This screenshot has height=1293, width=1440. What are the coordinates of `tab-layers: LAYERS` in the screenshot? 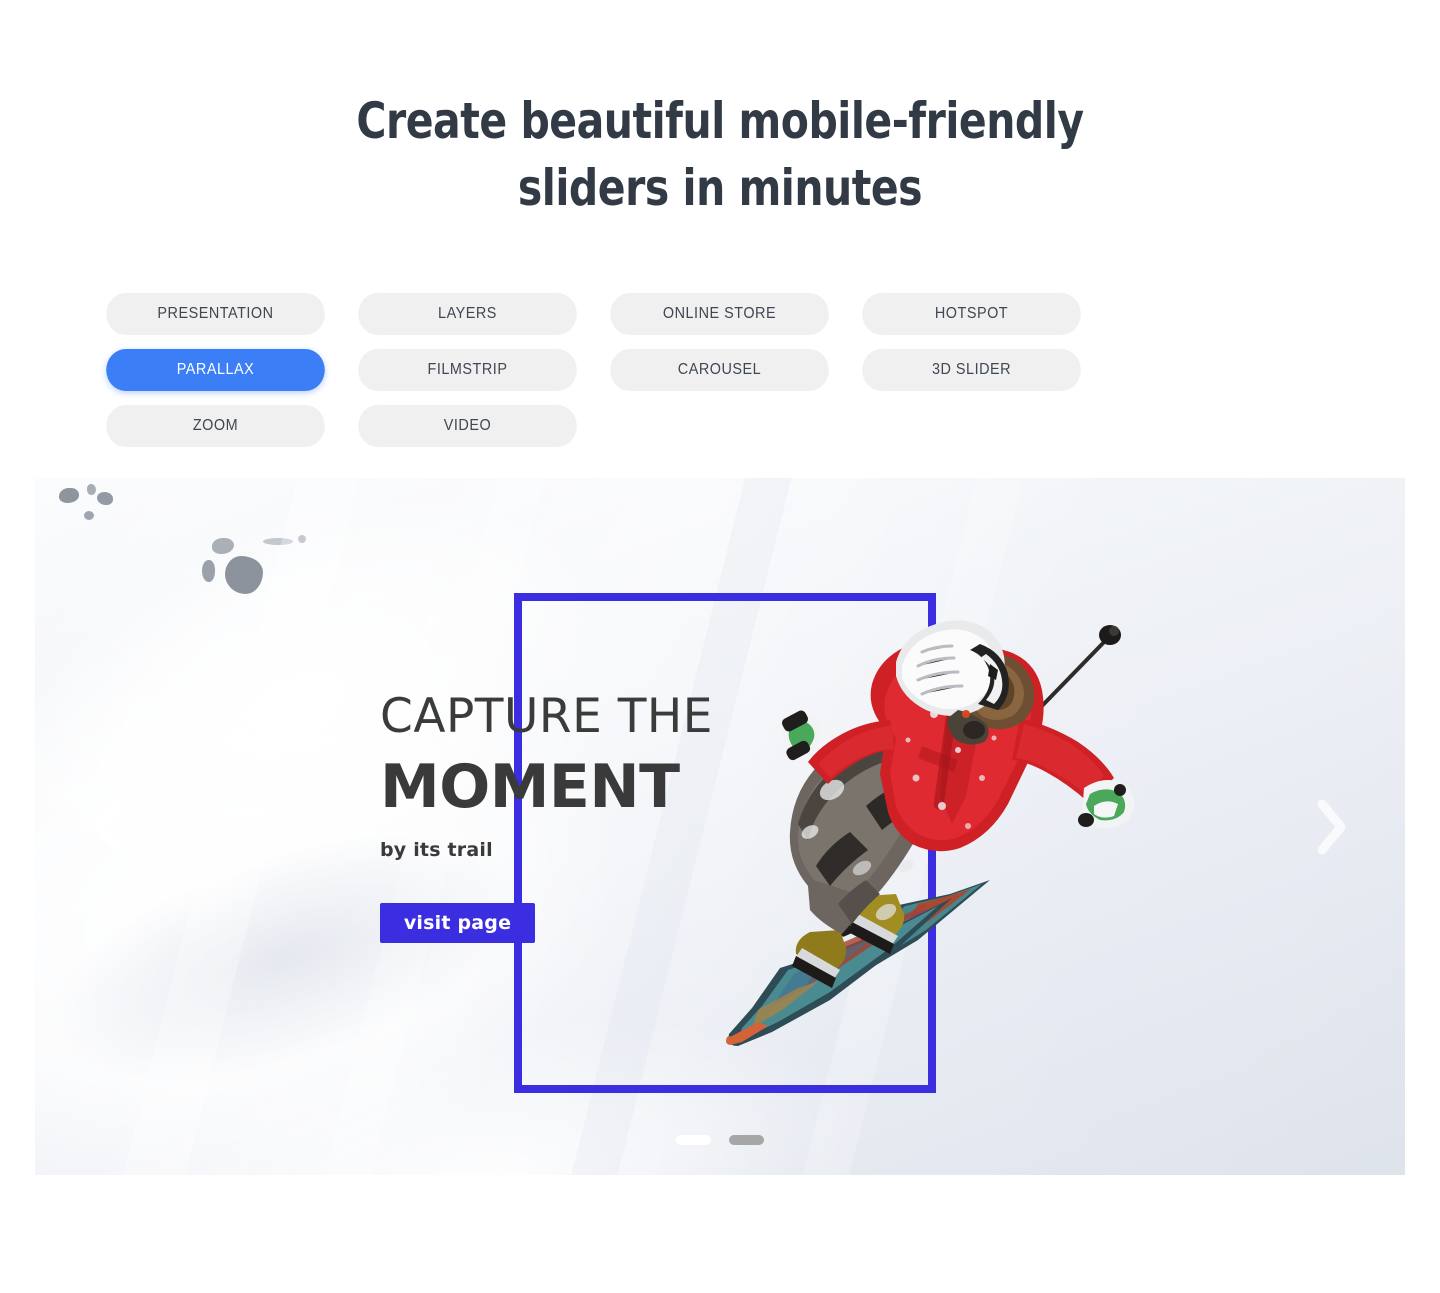 It's located at (467, 314).